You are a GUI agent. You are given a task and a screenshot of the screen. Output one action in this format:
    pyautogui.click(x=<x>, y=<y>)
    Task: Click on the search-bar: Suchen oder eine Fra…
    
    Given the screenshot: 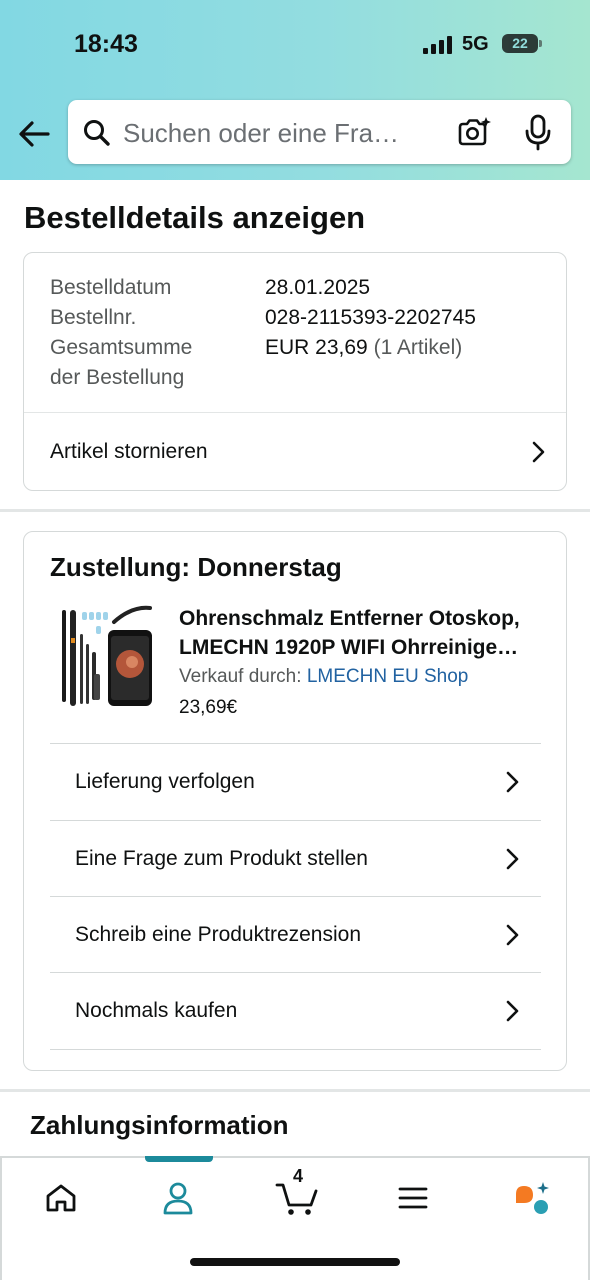 What is the action you would take?
    pyautogui.click(x=319, y=132)
    